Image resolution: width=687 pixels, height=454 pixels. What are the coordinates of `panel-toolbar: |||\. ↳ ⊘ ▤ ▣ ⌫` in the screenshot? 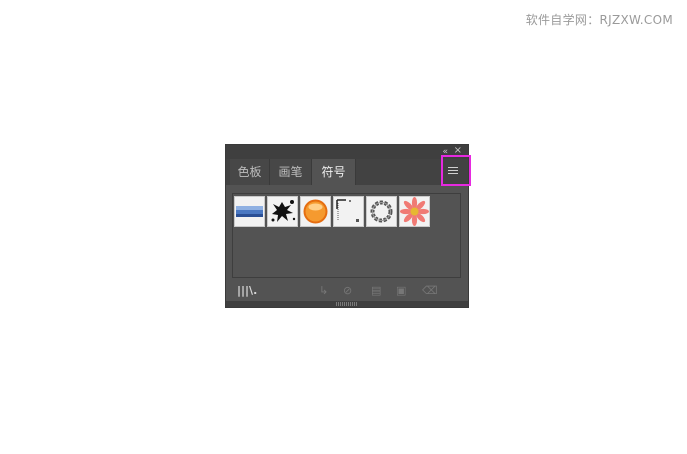 It's located at (347, 292).